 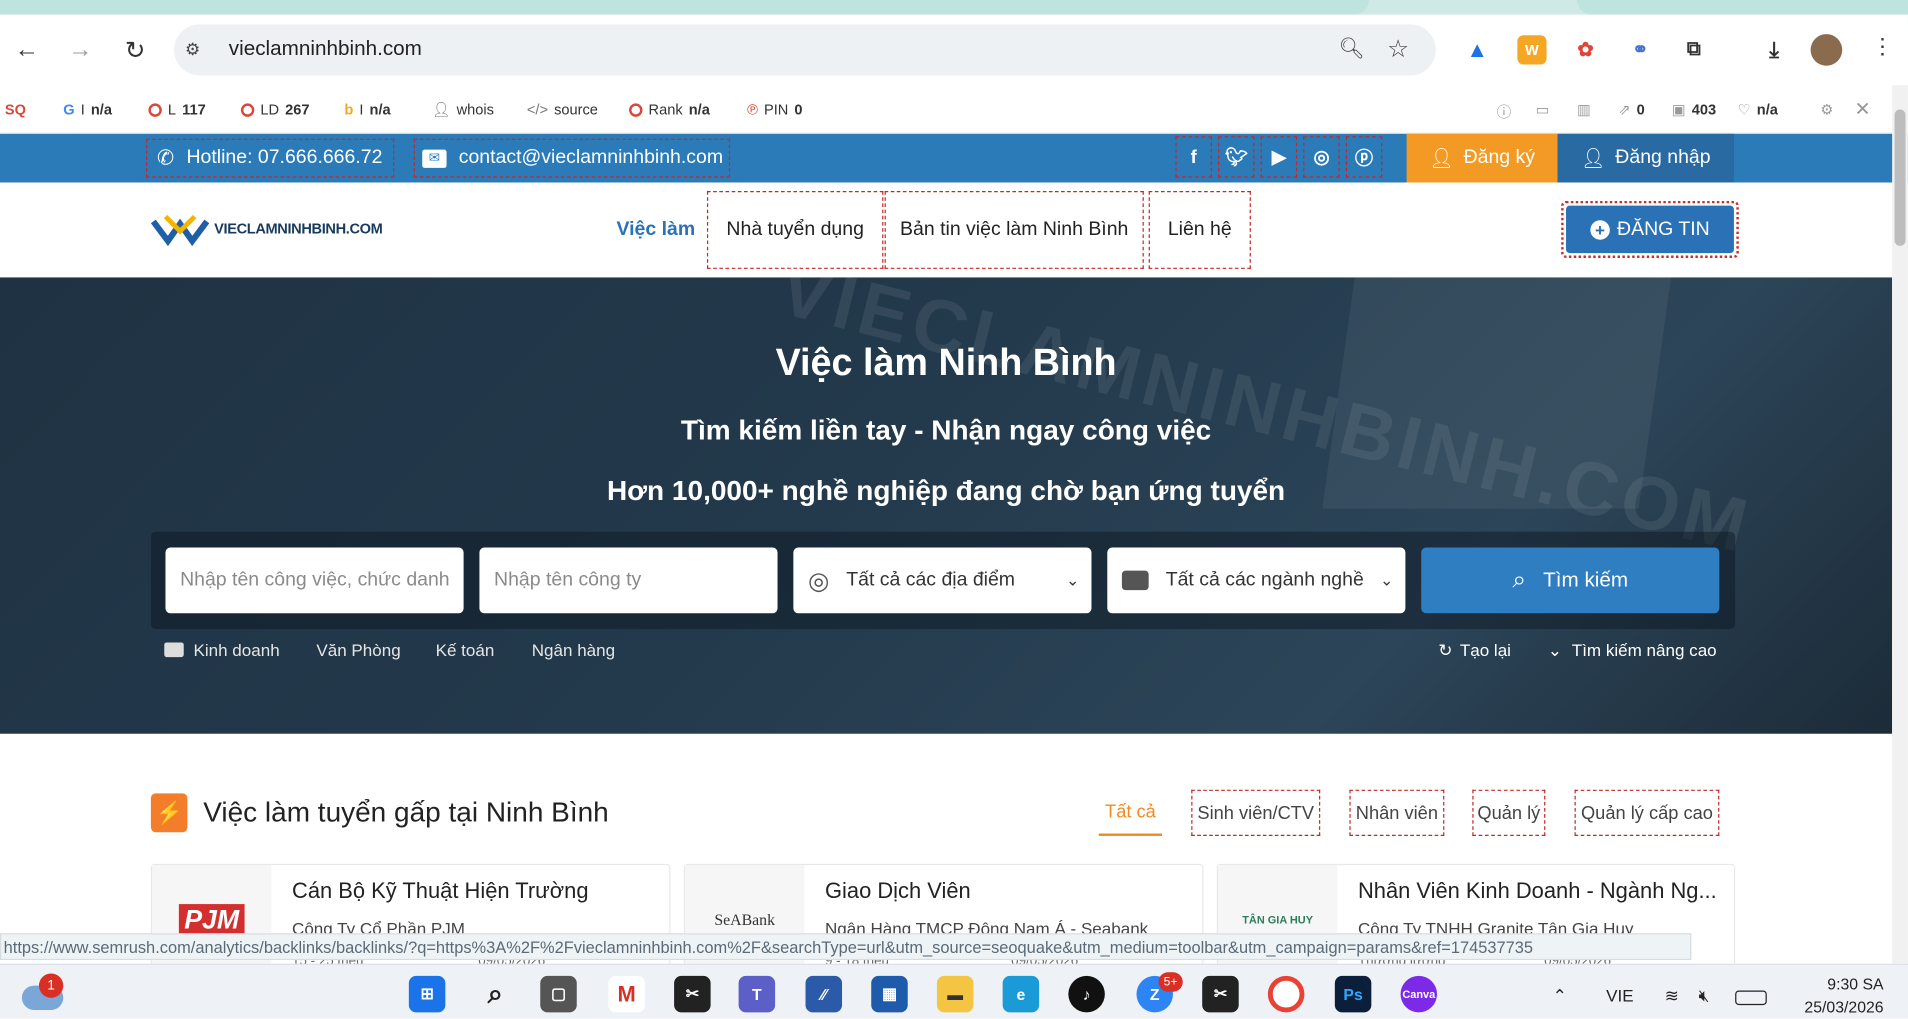 What do you see at coordinates (774, 109) in the screenshot?
I see `seo-pin: ℗ PIN 0` at bounding box center [774, 109].